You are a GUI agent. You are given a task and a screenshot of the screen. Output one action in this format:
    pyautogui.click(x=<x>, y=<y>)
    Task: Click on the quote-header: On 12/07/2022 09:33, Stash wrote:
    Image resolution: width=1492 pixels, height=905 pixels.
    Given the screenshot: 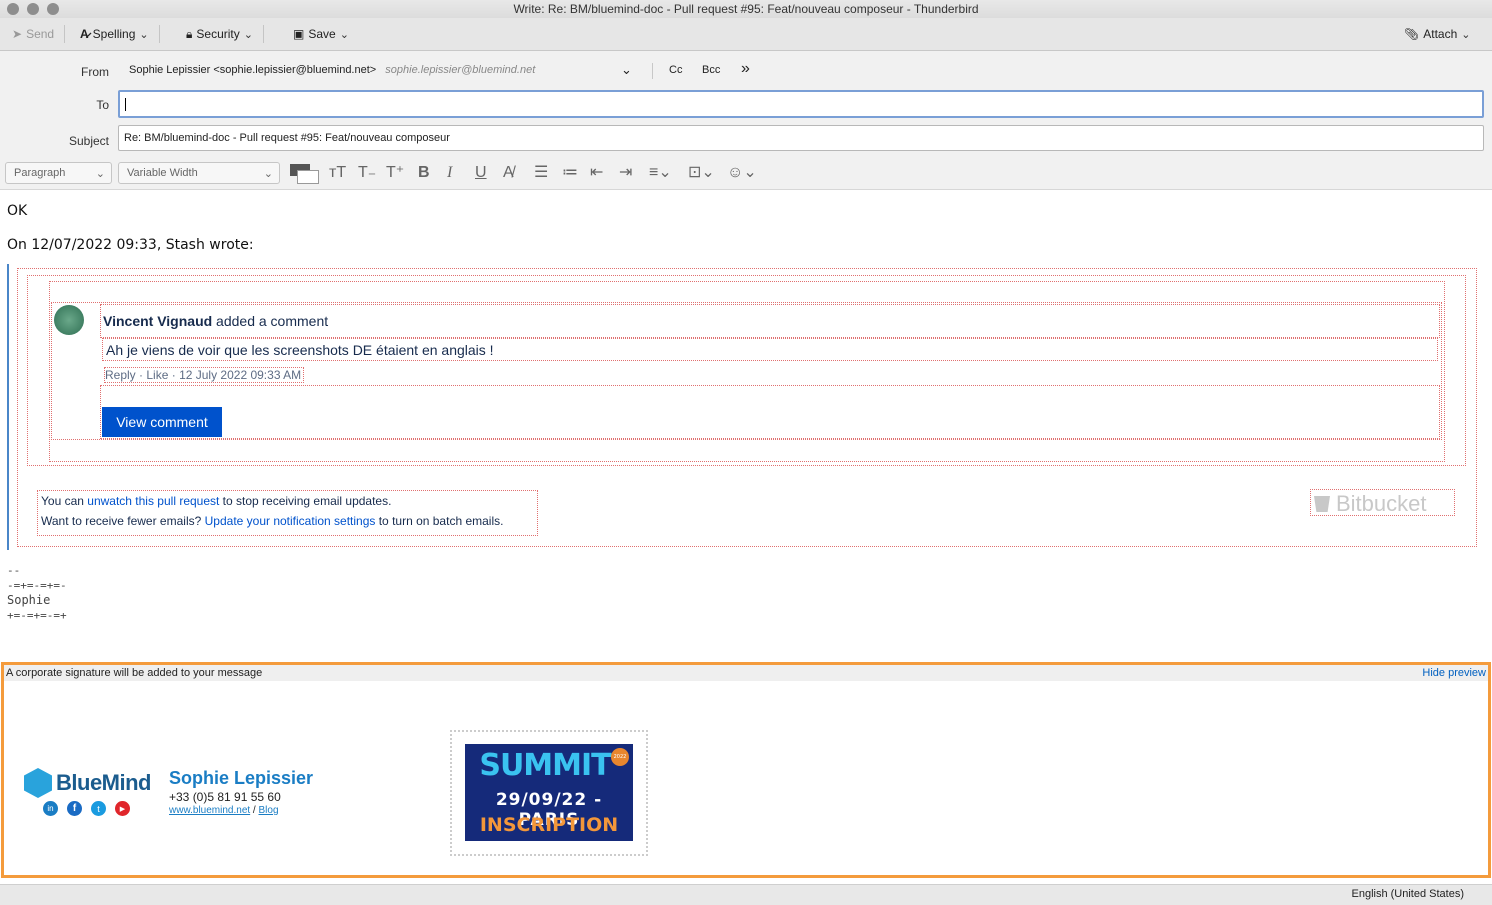 What is the action you would take?
    pyautogui.click(x=130, y=245)
    